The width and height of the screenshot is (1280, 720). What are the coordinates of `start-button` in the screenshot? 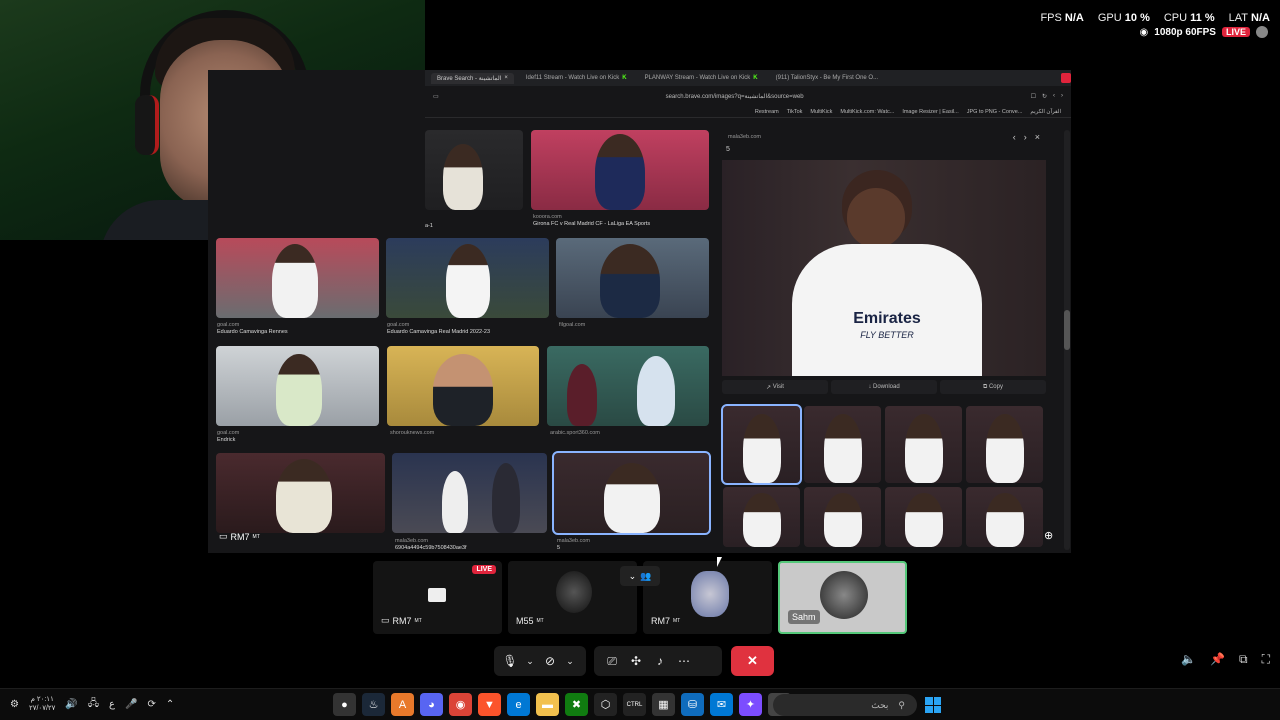 It's located at (933, 705).